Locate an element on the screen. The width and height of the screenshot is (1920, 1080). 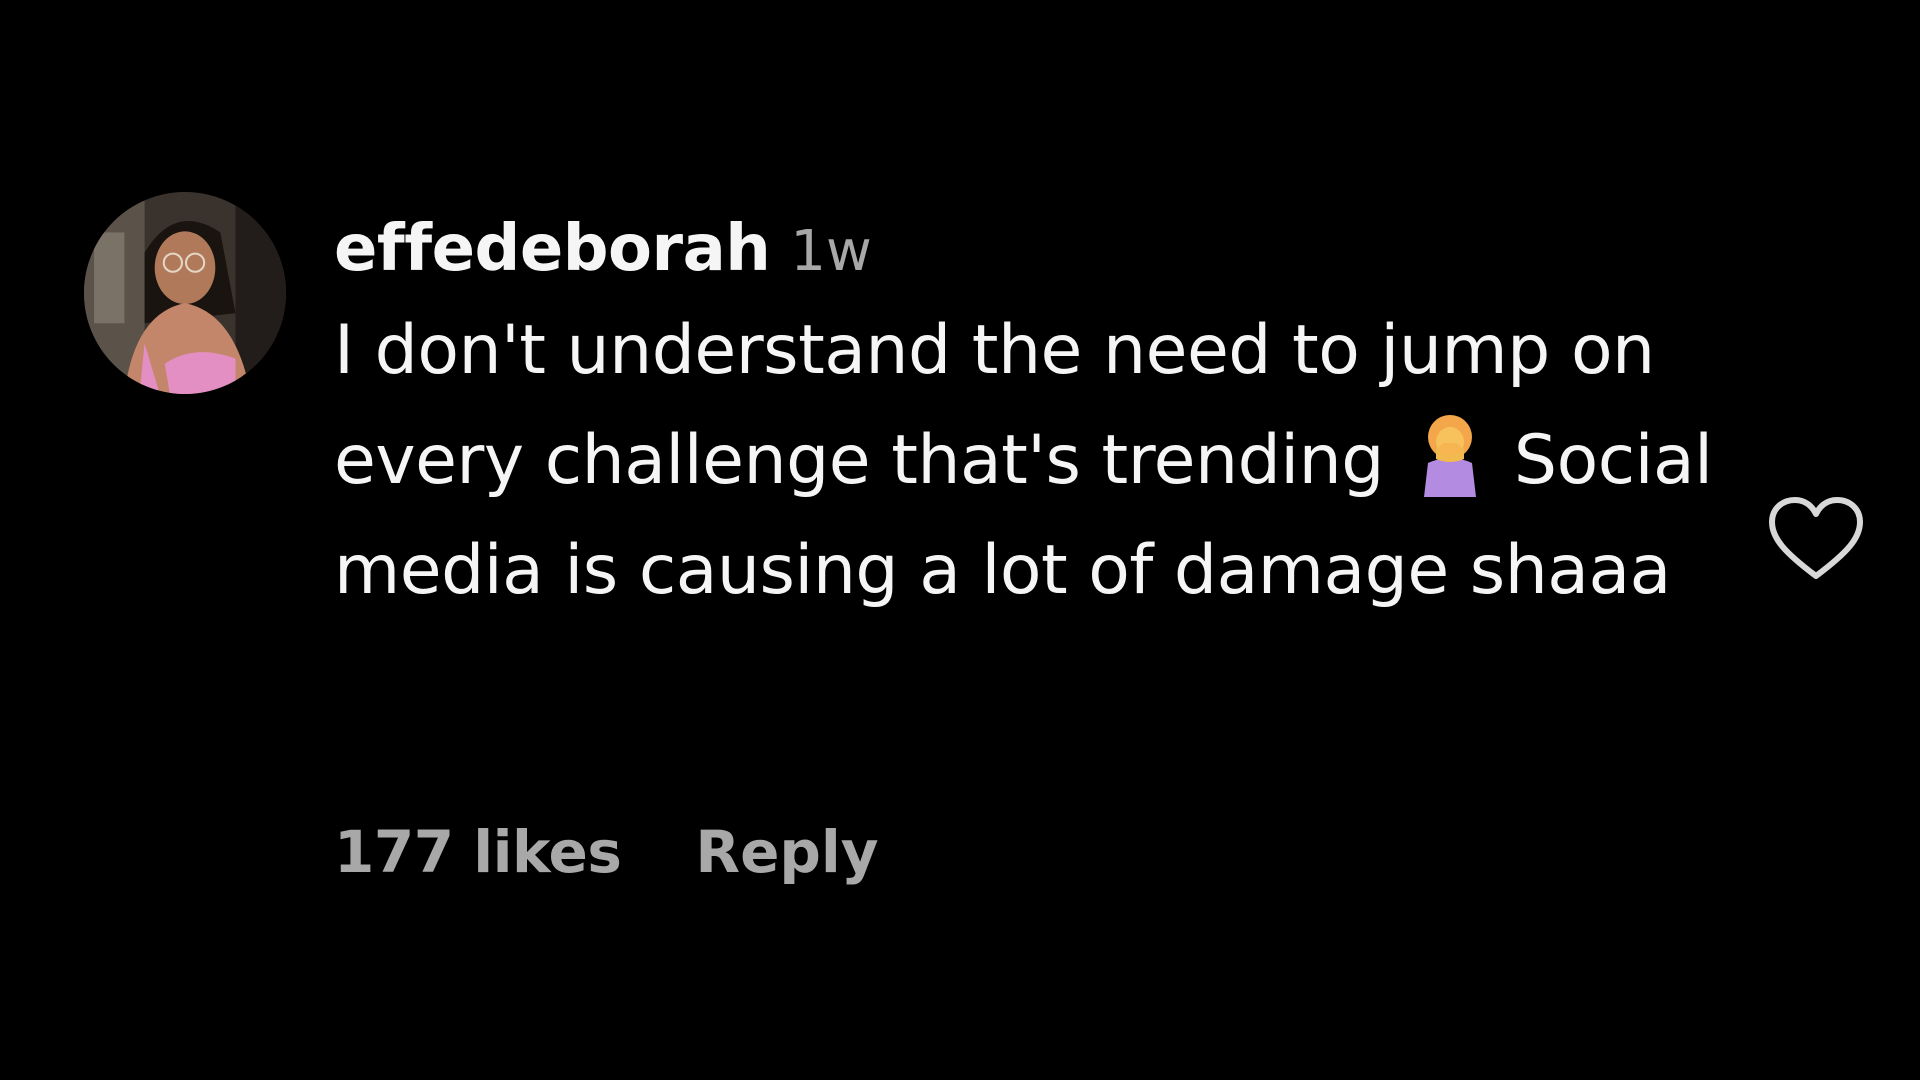
reply-button: Reply is located at coordinates (786, 852).